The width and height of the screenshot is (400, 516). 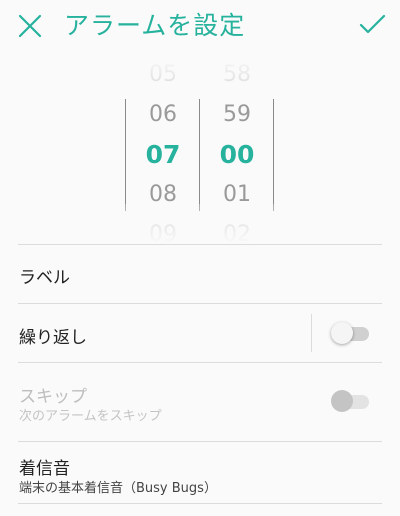 I want to click on close-button, so click(x=30, y=26).